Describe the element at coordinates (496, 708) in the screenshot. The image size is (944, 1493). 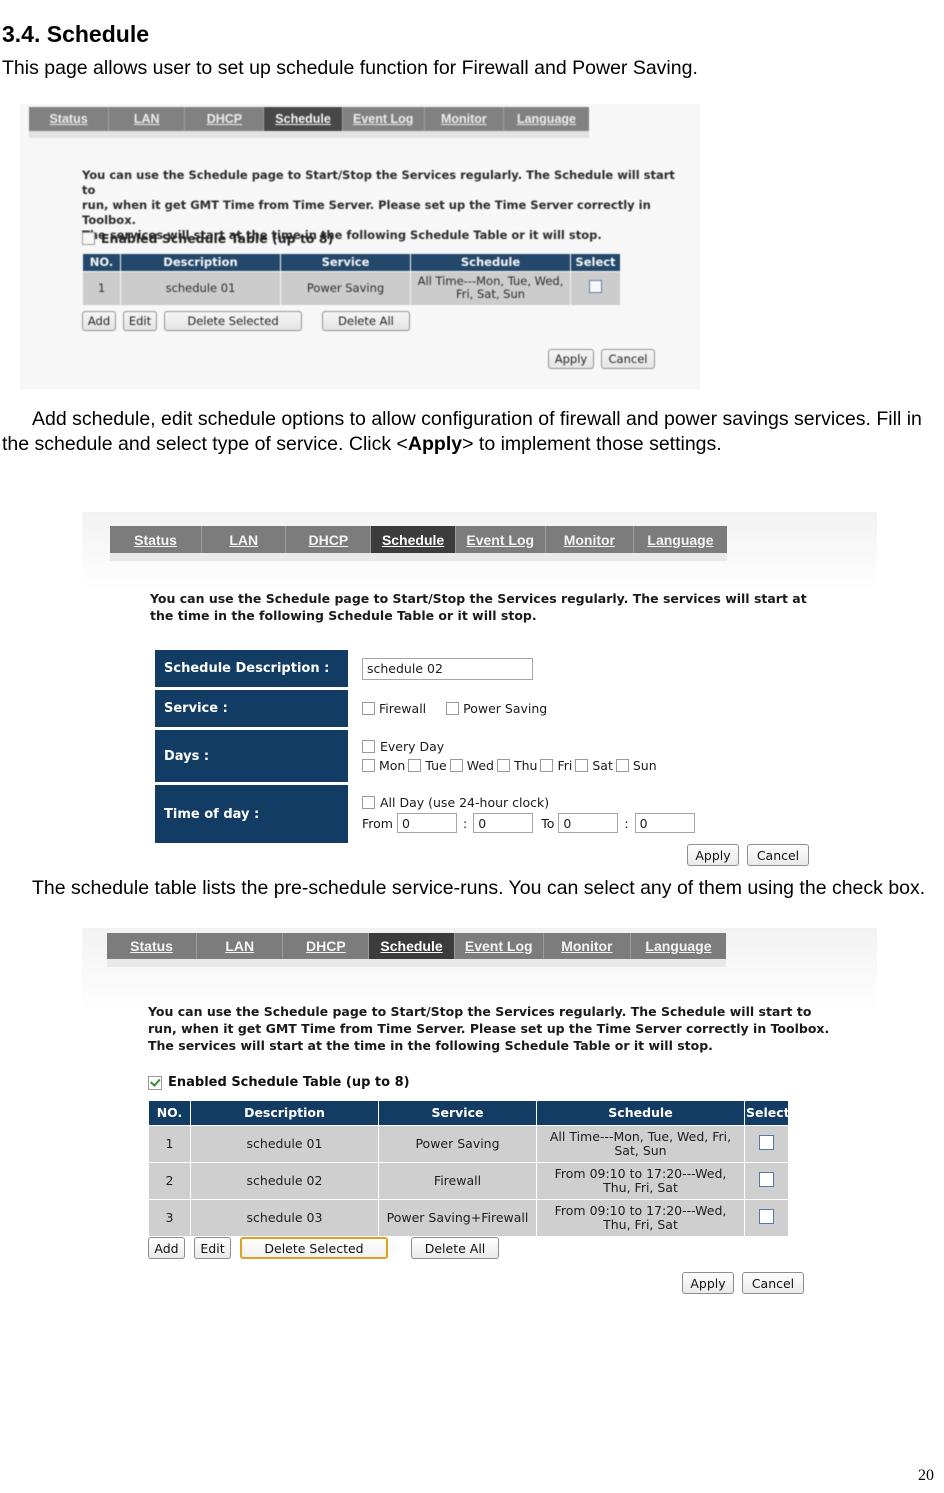
I see `service-option-power-saving: Power Saving` at that location.